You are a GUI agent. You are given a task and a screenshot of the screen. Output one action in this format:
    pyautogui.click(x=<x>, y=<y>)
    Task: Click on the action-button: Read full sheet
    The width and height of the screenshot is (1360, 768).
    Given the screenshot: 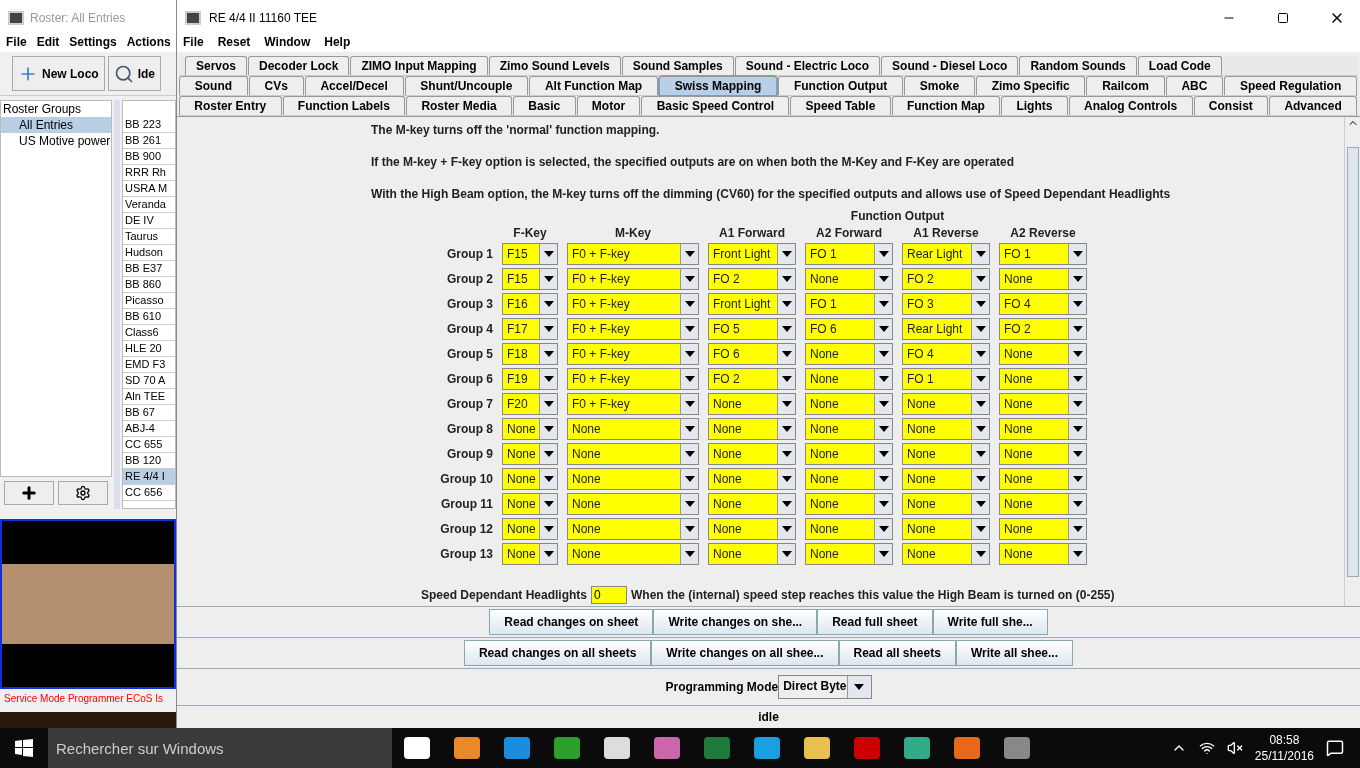 What is the action you would take?
    pyautogui.click(x=875, y=622)
    